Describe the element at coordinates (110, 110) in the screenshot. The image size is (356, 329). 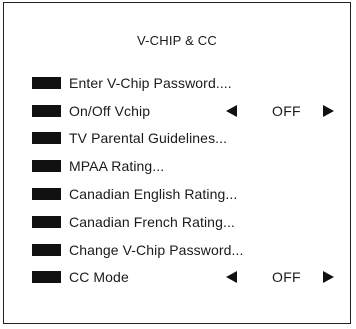
I see `menu-item-label: On/Off Vchip` at that location.